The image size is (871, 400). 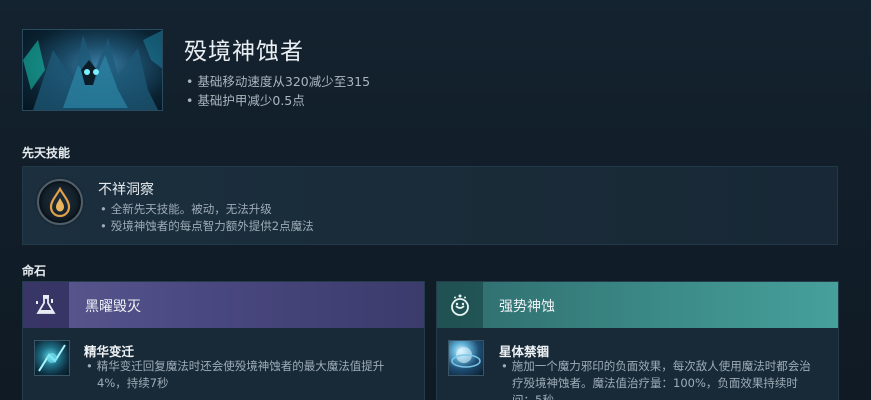 I want to click on mana-orb-face-icon, so click(x=460, y=305).